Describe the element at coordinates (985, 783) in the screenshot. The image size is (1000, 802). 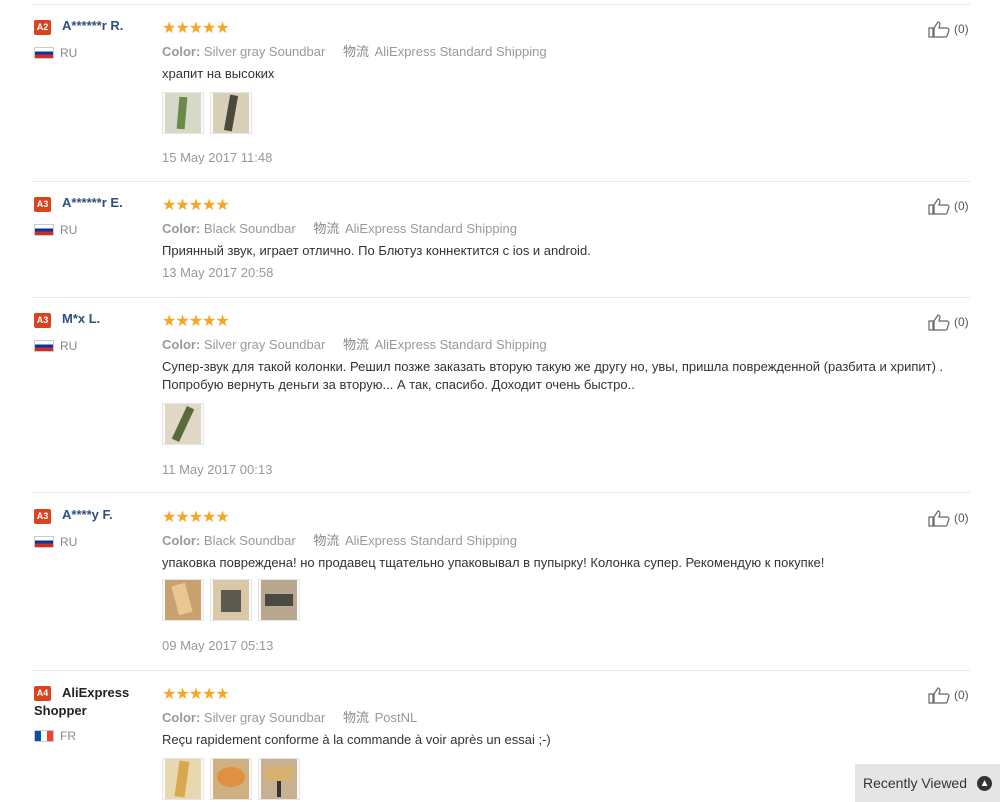
I see `chevron-up-icon: ▲` at that location.